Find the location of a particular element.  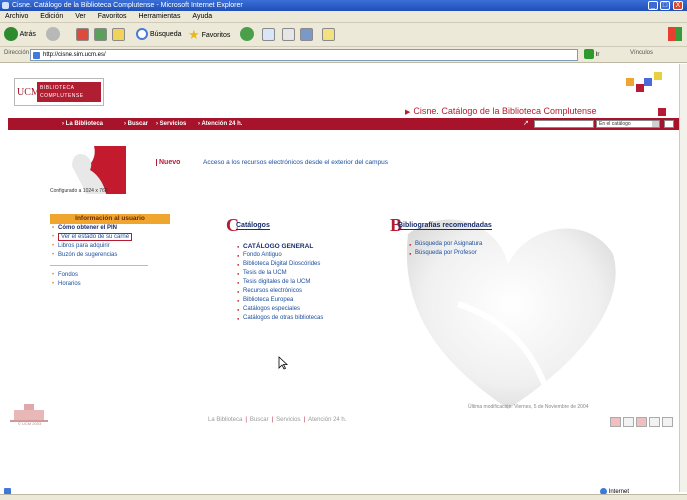

menu-ayuda: Ayuda is located at coordinates (202, 17).